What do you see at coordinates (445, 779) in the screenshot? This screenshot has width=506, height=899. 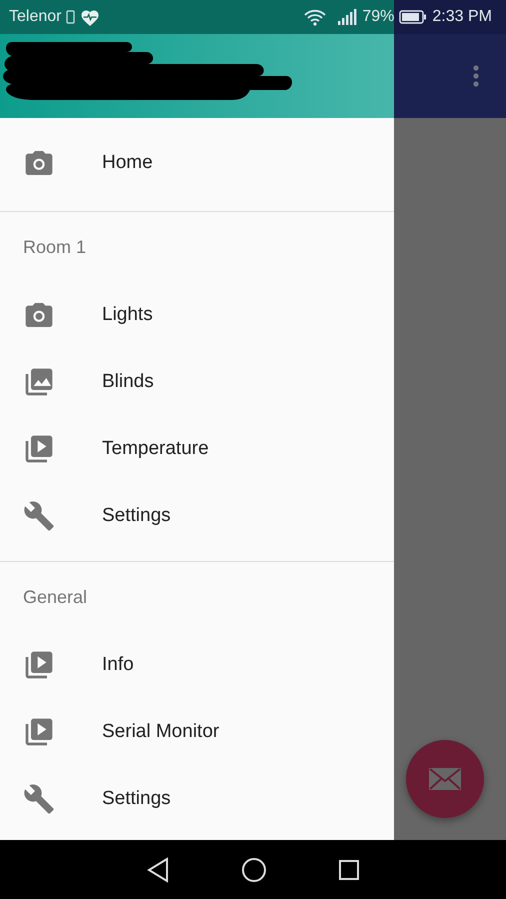 I see `envelope-icon` at bounding box center [445, 779].